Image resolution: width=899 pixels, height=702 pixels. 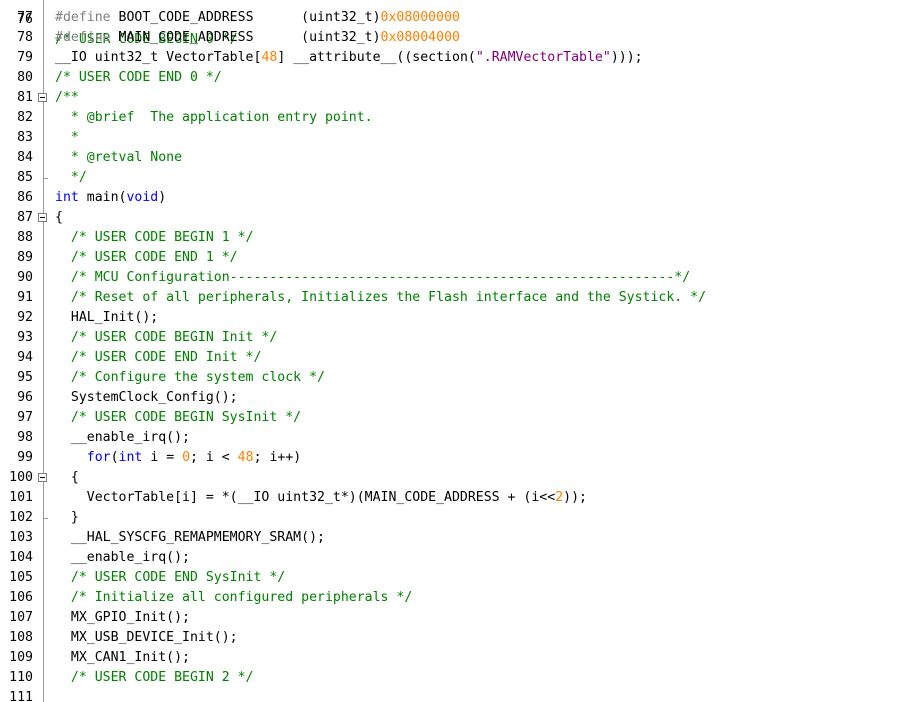 What do you see at coordinates (87, 17) in the screenshot?
I see `code-token: #define` at bounding box center [87, 17].